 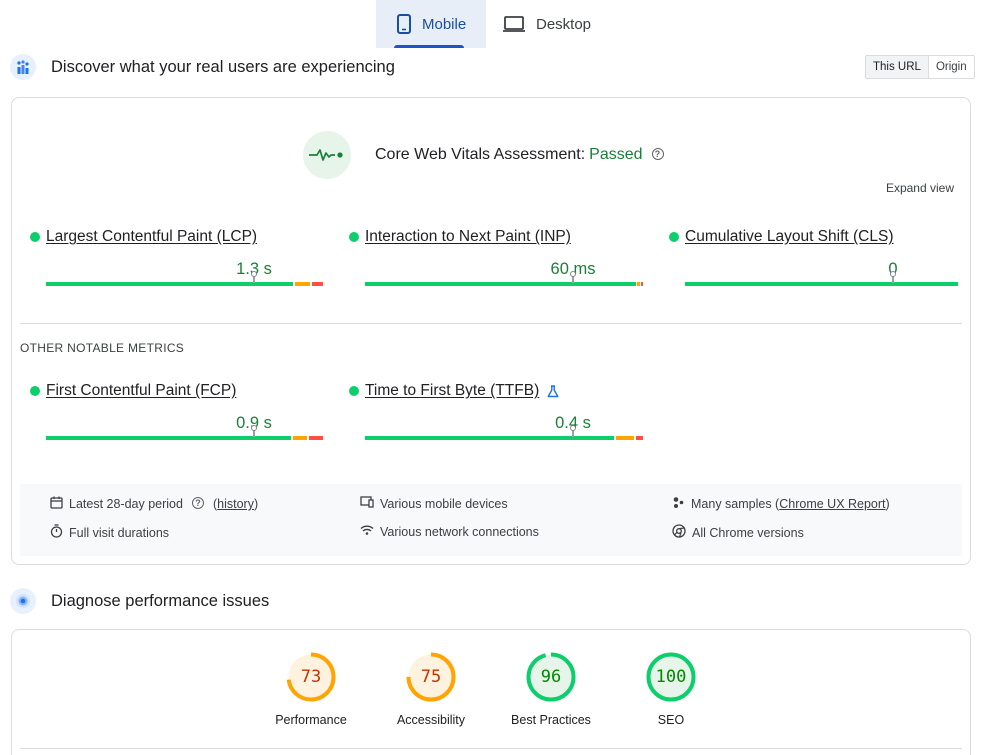 I want to click on lighthouse-icon, so click(x=23, y=601).